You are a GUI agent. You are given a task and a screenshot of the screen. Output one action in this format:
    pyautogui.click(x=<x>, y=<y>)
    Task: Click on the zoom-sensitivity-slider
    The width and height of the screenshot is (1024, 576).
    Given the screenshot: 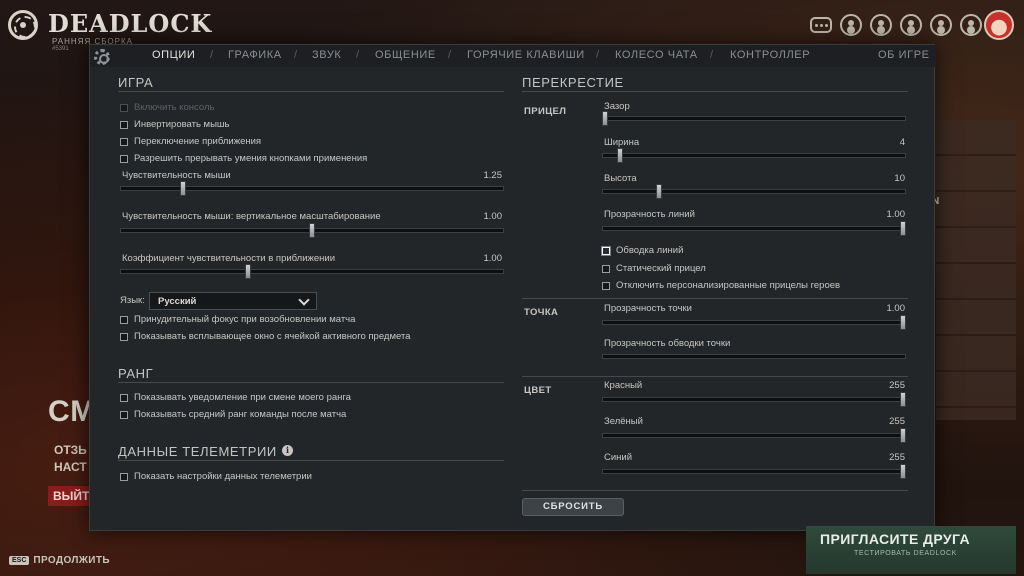 What is the action you would take?
    pyautogui.click(x=312, y=271)
    